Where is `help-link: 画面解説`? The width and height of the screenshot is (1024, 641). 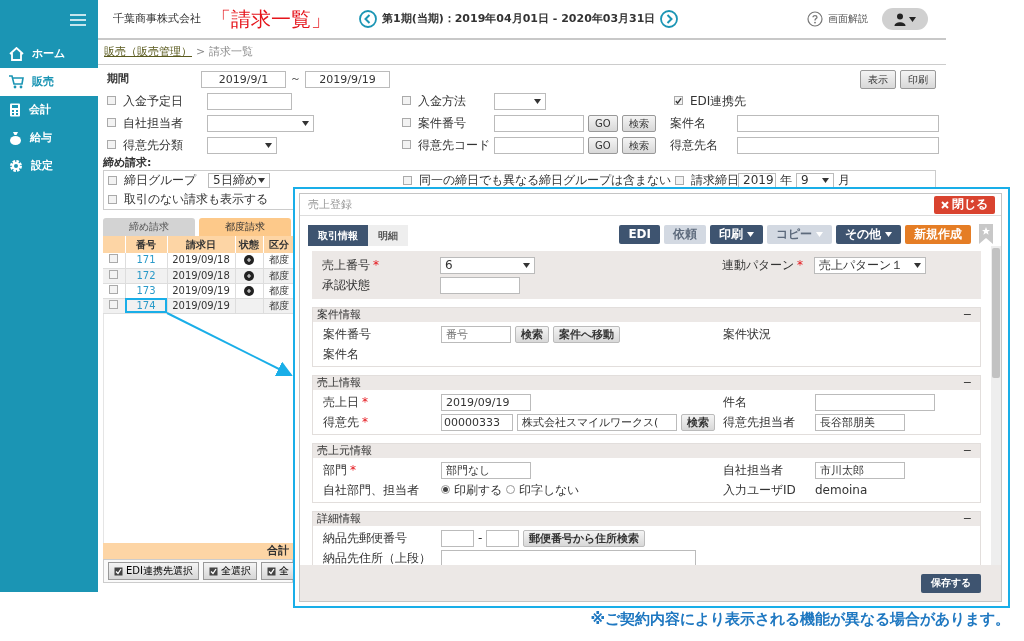
help-link: 画面解説 is located at coordinates (848, 19).